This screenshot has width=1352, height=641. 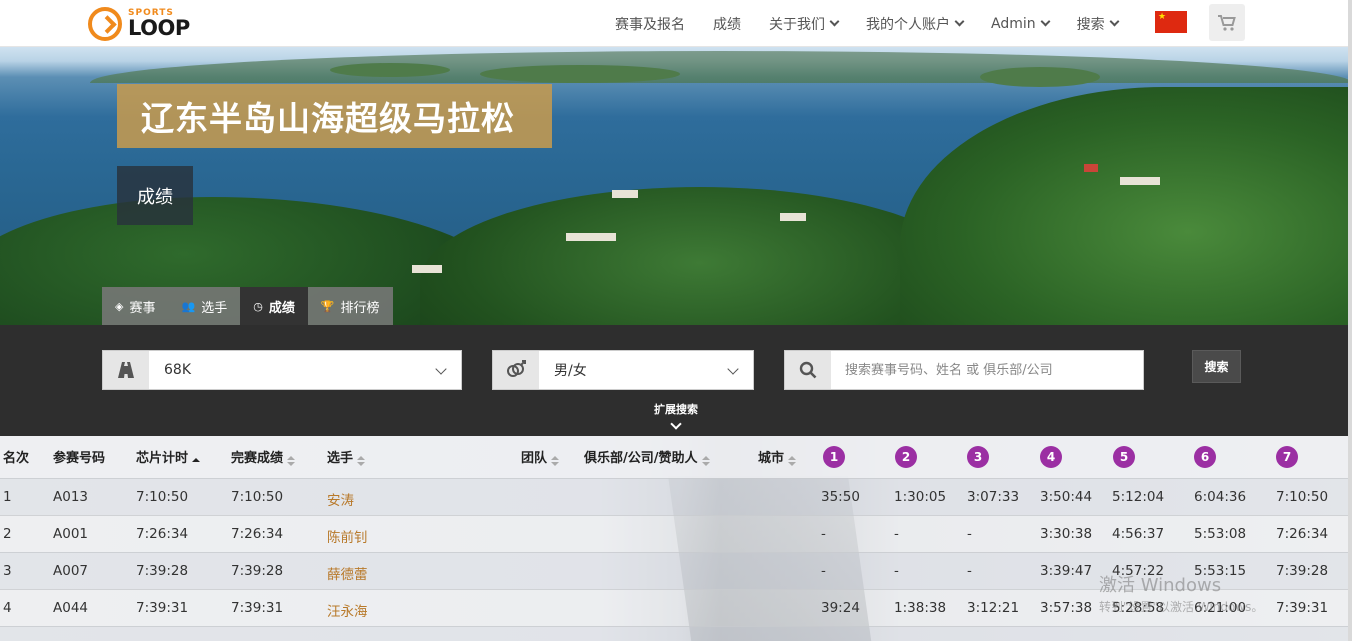 I want to click on athlete-name-link: 陈前钊, so click(x=347, y=536).